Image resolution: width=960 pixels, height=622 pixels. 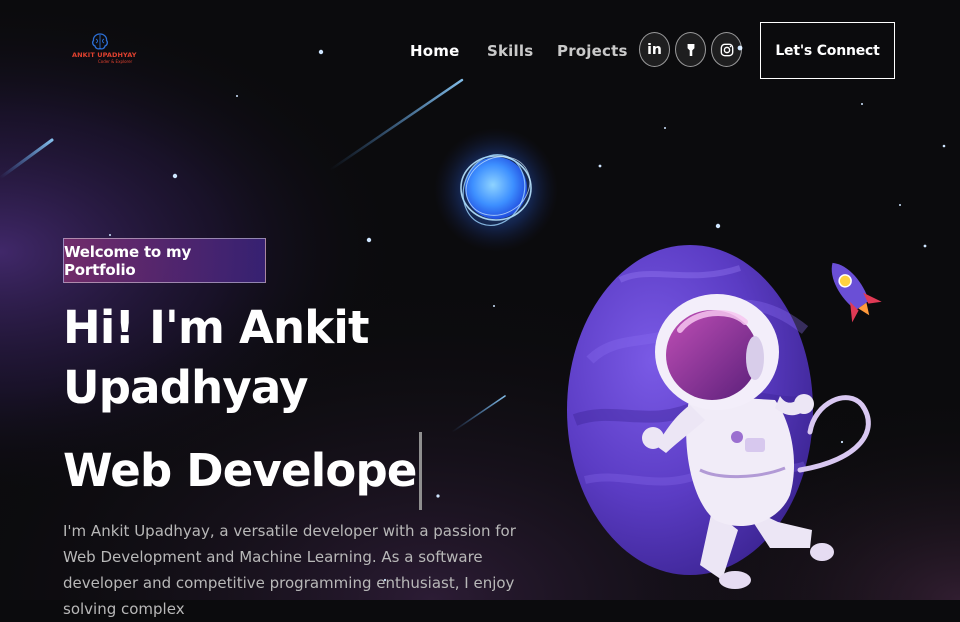 I want to click on typing-cursor, so click(x=420, y=471).